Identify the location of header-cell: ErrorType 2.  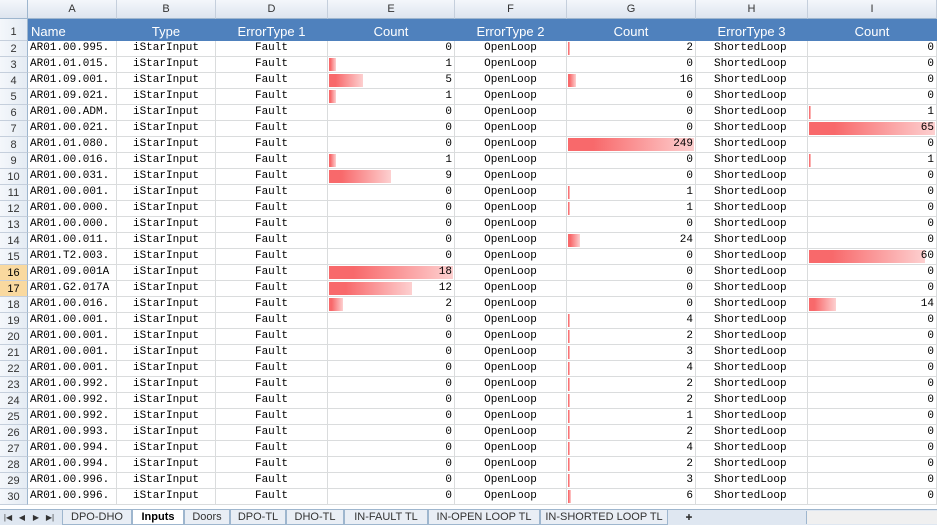
(511, 30).